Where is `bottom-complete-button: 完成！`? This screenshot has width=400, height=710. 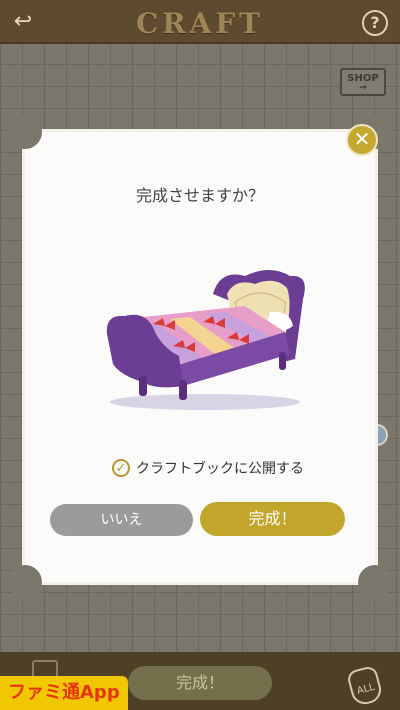
bottom-complete-button: 完成！ is located at coordinates (200, 683).